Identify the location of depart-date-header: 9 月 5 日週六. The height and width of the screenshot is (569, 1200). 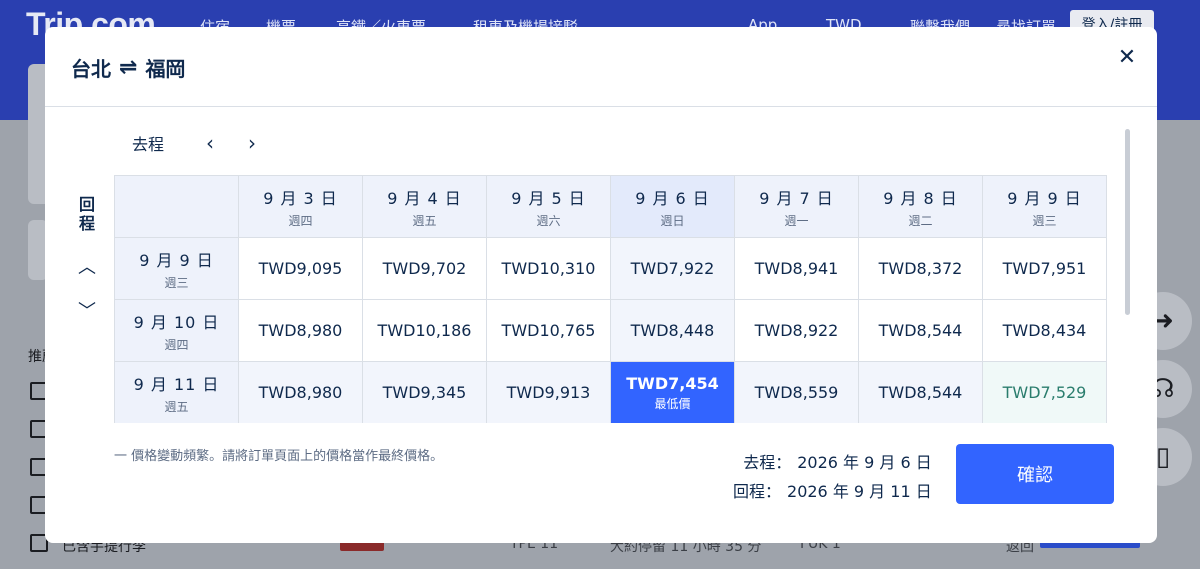
(549, 207).